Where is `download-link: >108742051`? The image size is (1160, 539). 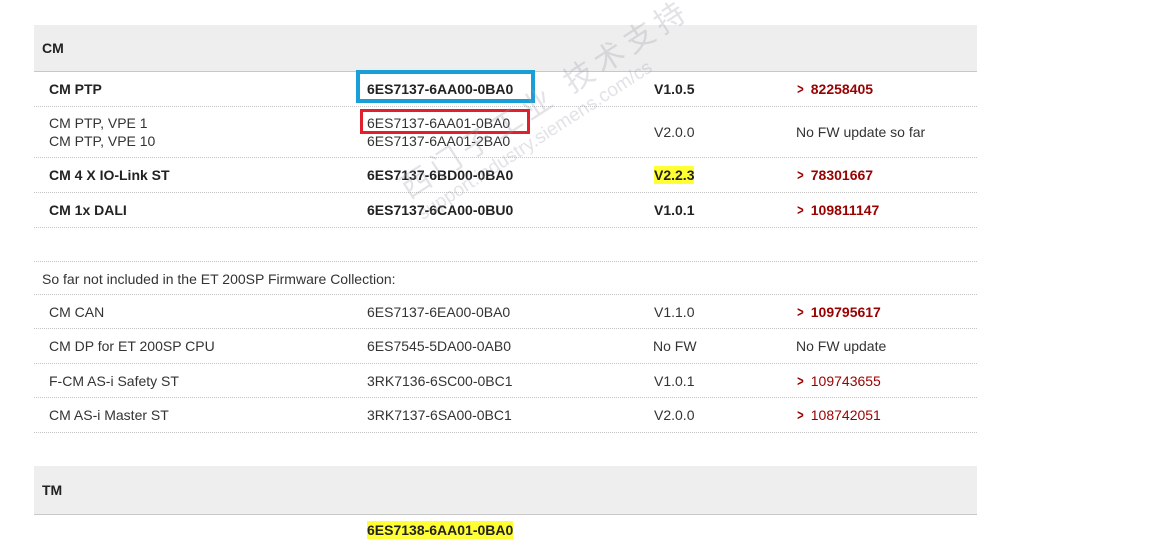
download-link: >108742051 is located at coordinates (838, 415).